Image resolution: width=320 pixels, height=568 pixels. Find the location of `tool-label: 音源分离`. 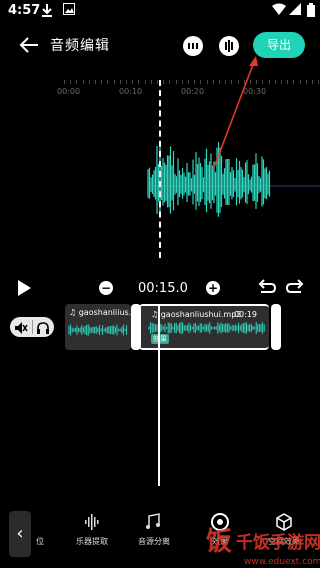

tool-label: 音源分离 is located at coordinates (154, 541).